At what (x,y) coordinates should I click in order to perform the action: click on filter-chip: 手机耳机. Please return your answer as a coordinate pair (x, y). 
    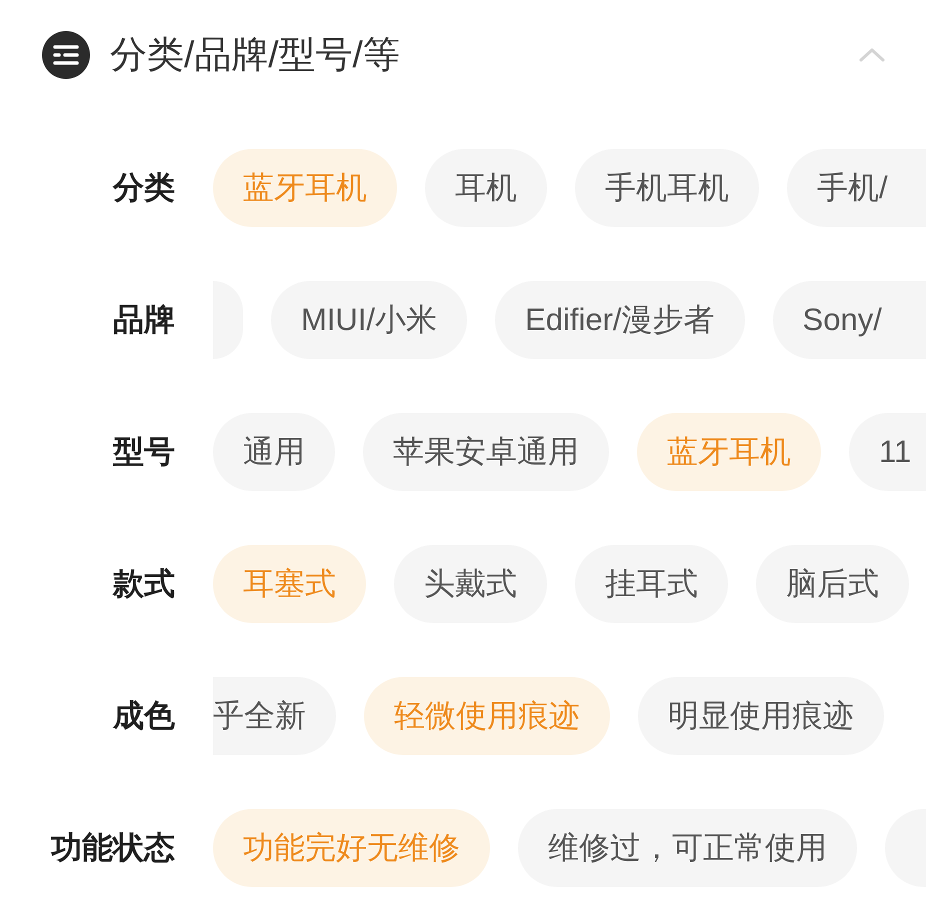
    Looking at the image, I should click on (667, 188).